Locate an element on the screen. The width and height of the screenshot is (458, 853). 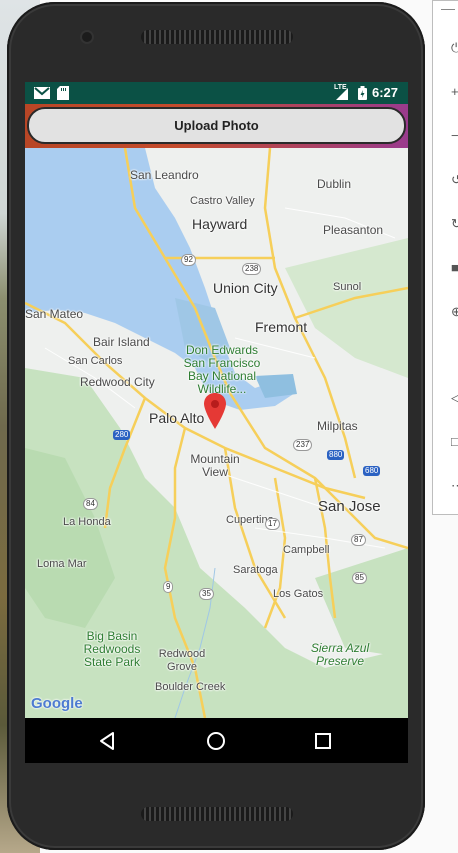
highway-shield: 238 is located at coordinates (252, 269).